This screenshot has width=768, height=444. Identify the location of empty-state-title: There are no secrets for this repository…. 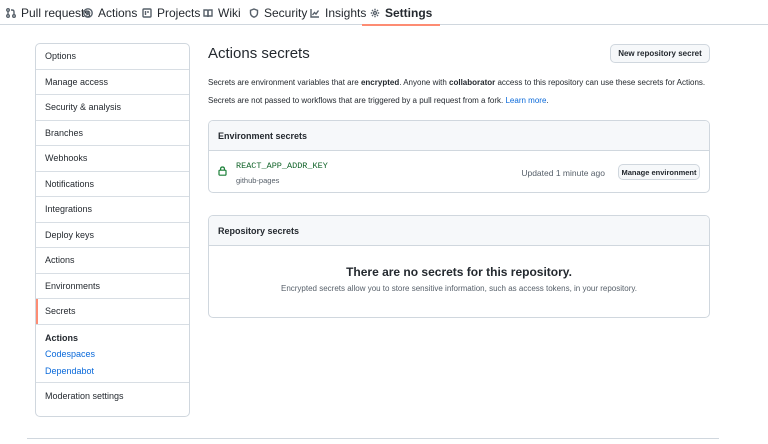
(459, 272).